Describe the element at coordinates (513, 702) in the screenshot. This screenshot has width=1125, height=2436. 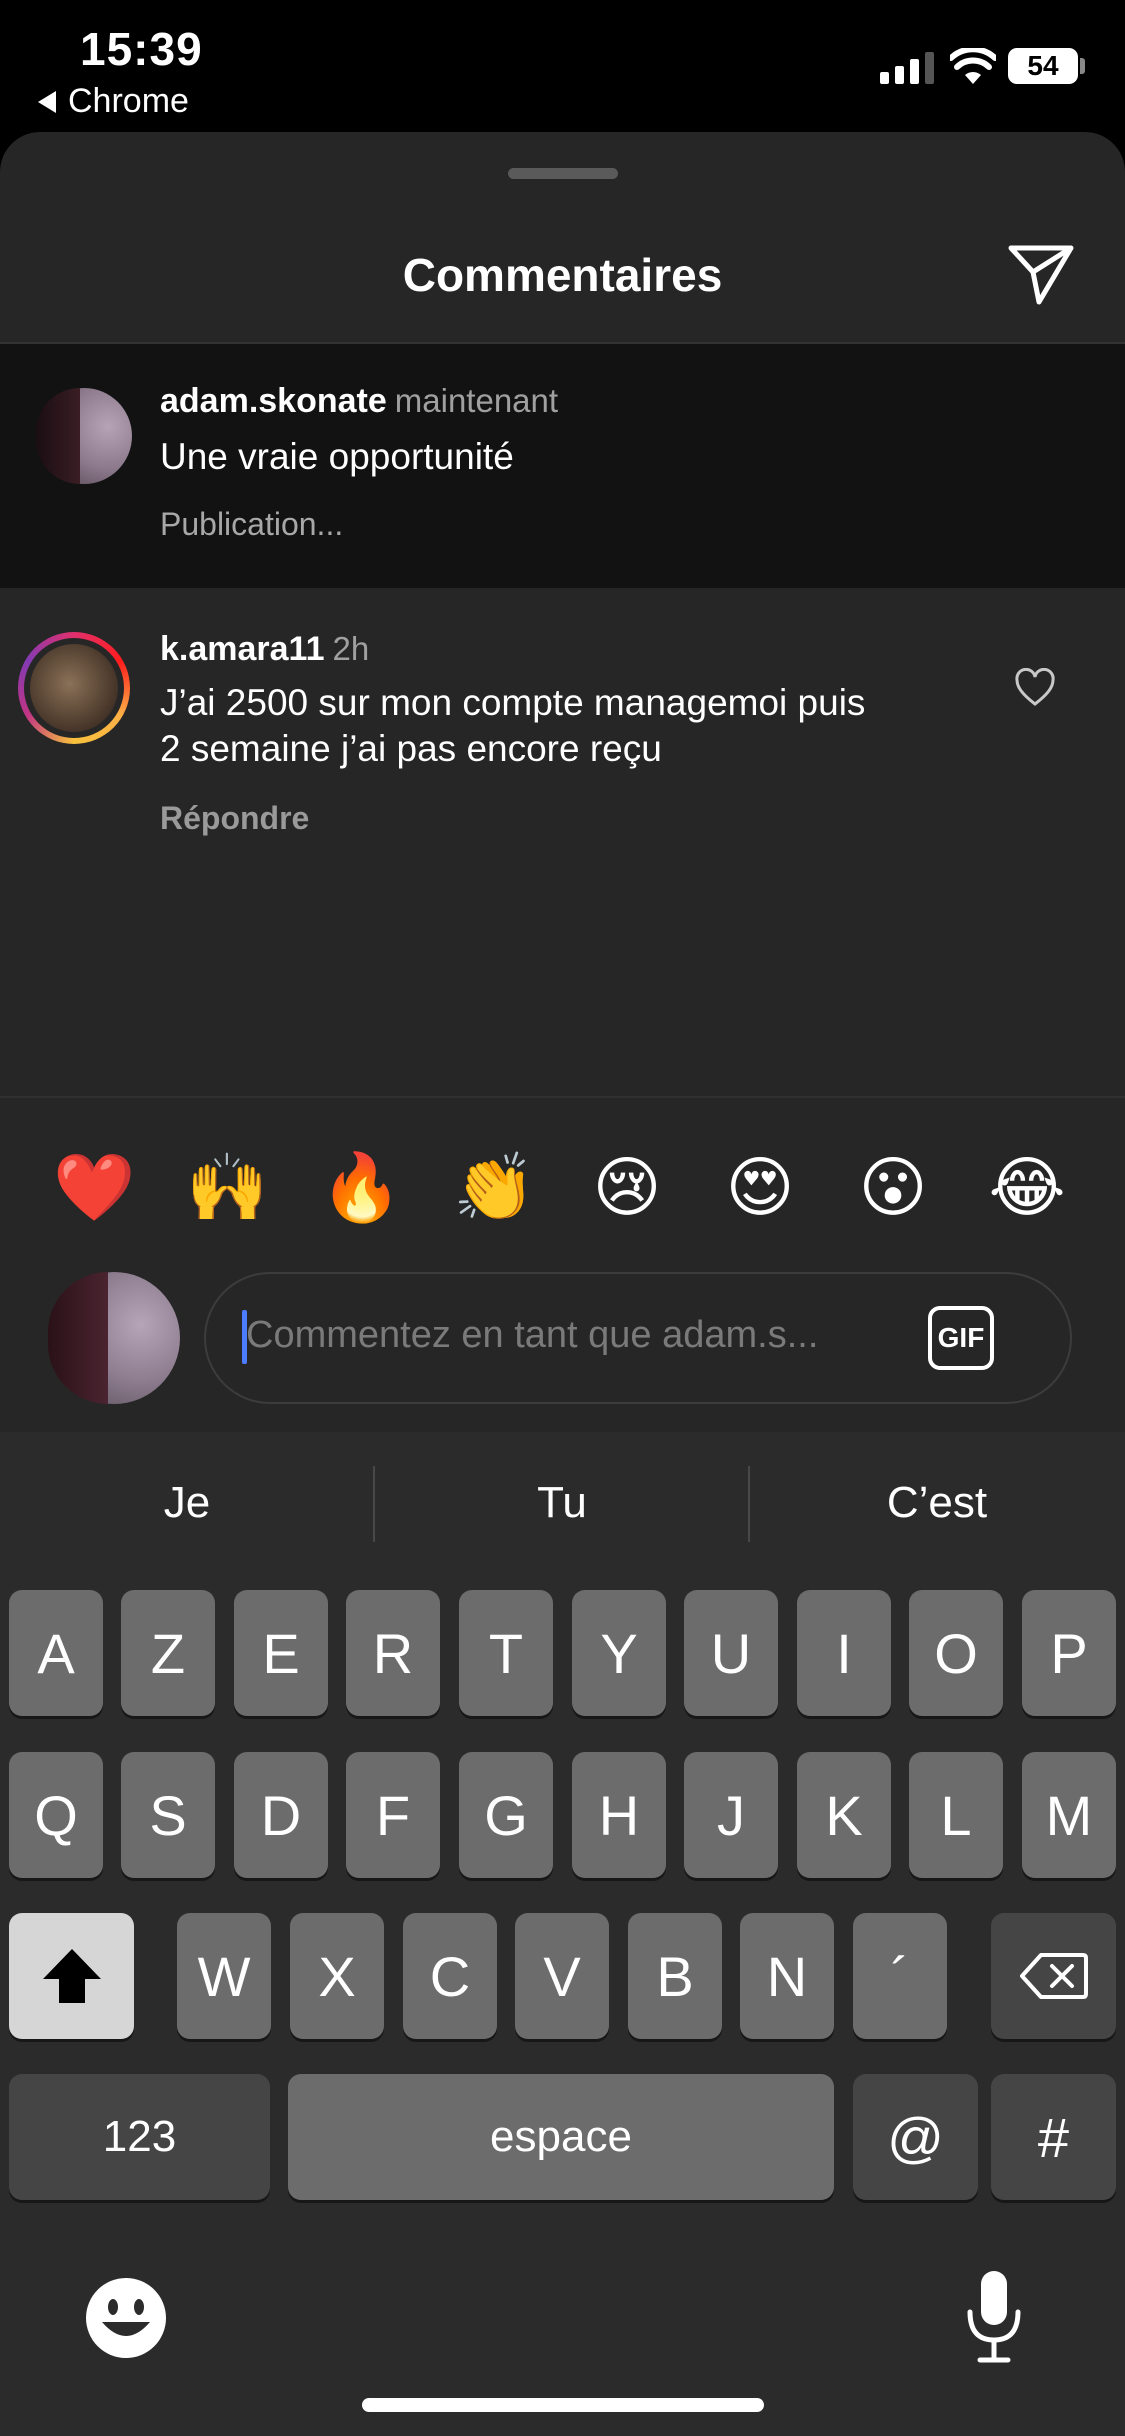
I see `comment-text-line-1: J’ai 2500 sur mon compte managemoi puis` at that location.